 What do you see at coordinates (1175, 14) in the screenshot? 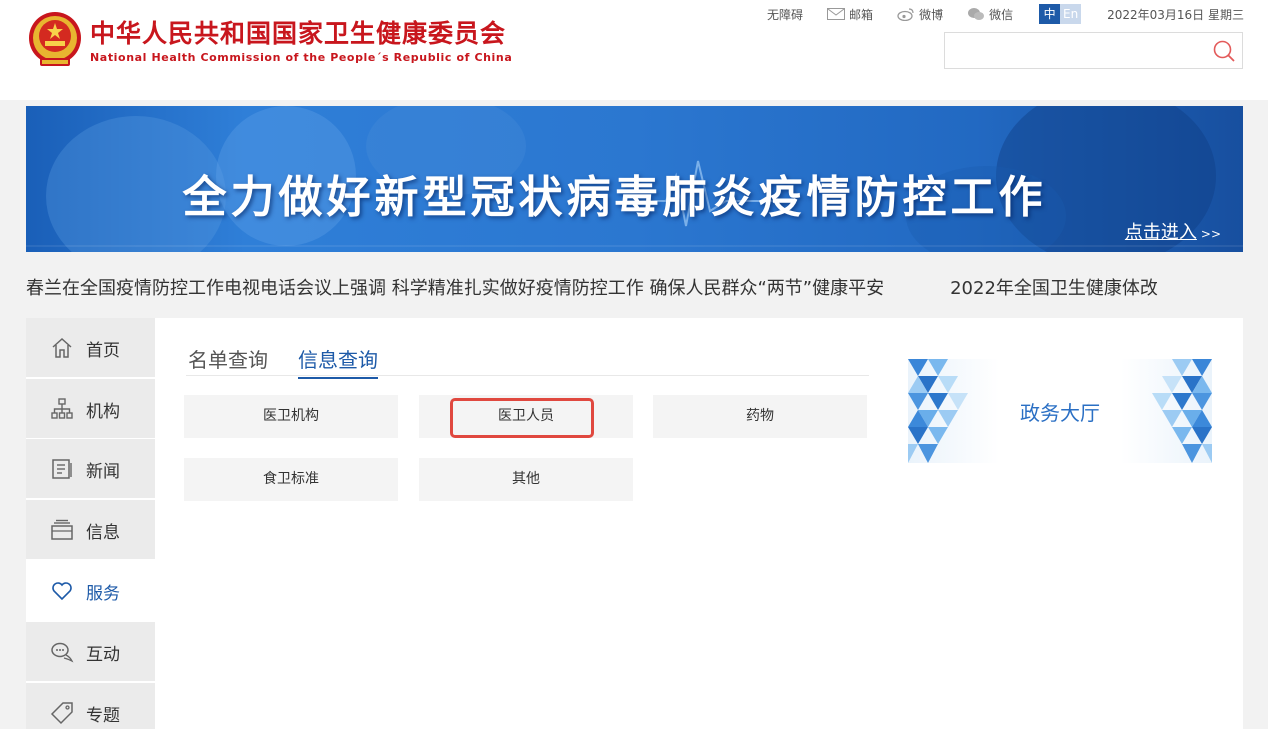
I see `current-date: 2022年03月16日 星期三` at bounding box center [1175, 14].